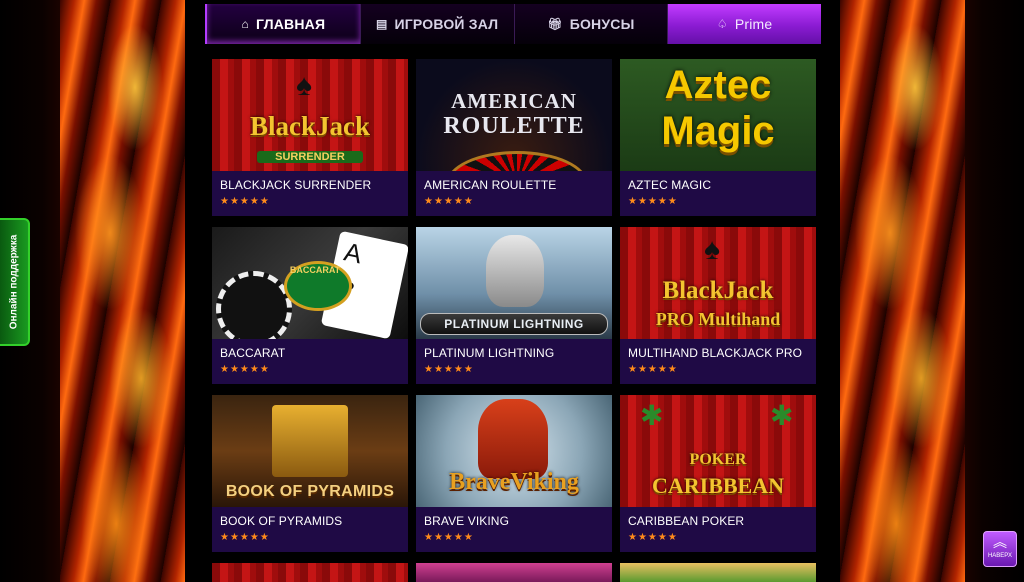 This screenshot has width=1024, height=582. I want to click on game-title: BLACKJACK SURRENDER, so click(296, 185).